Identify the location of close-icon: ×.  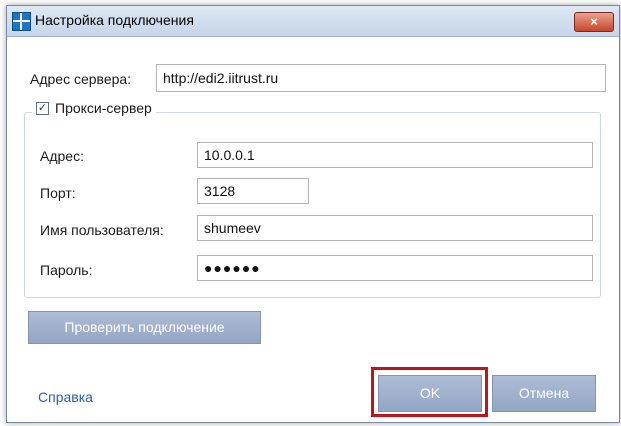
(594, 21).